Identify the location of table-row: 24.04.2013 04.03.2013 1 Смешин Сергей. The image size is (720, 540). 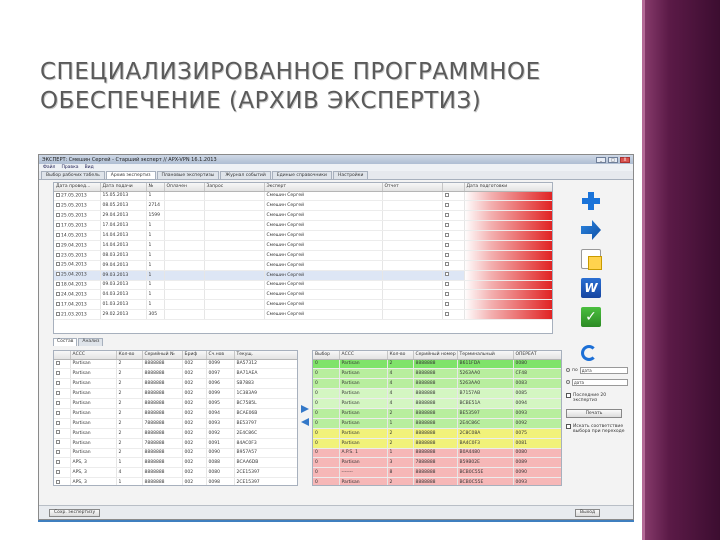
(303, 295).